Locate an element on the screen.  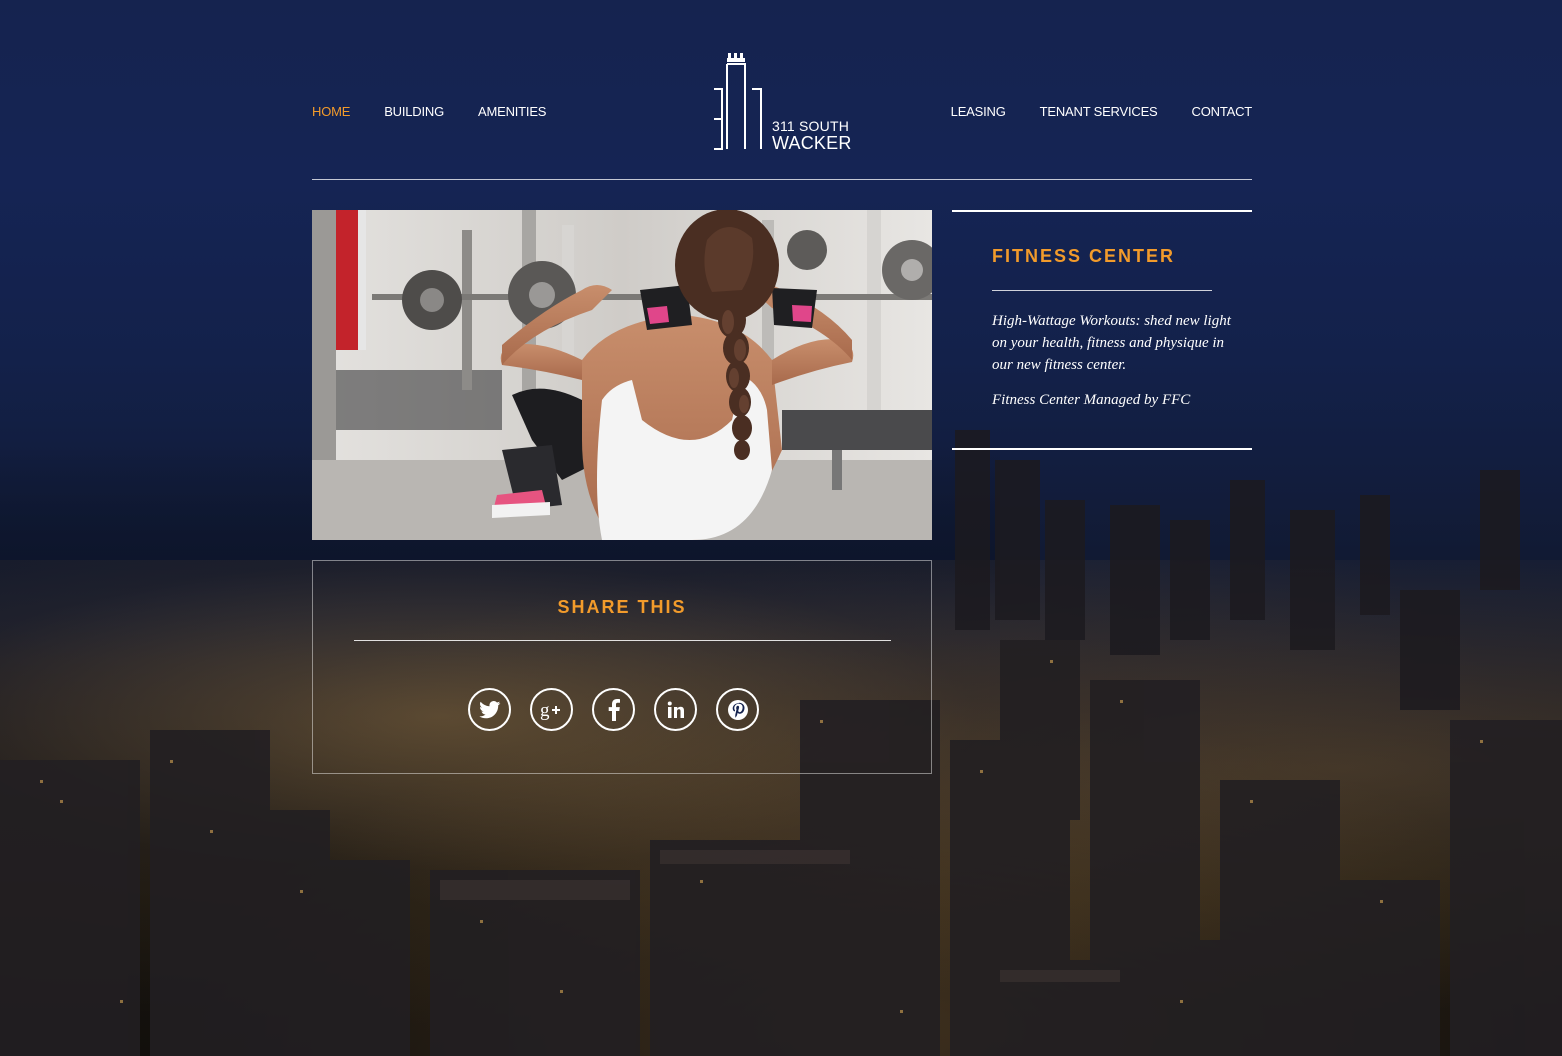
twitter-icon is located at coordinates (489, 709).